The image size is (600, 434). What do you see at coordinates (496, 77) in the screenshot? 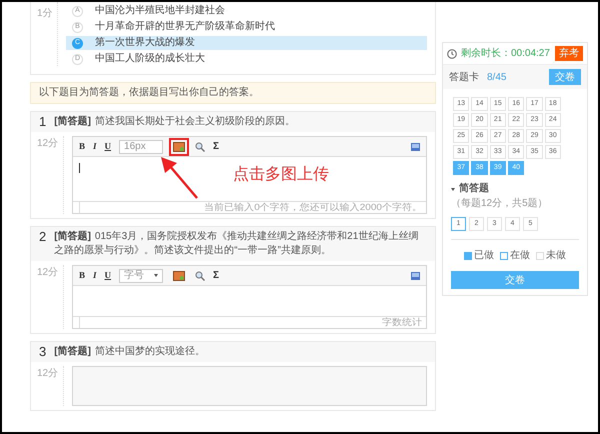
I see `progress-count: 8/45` at bounding box center [496, 77].